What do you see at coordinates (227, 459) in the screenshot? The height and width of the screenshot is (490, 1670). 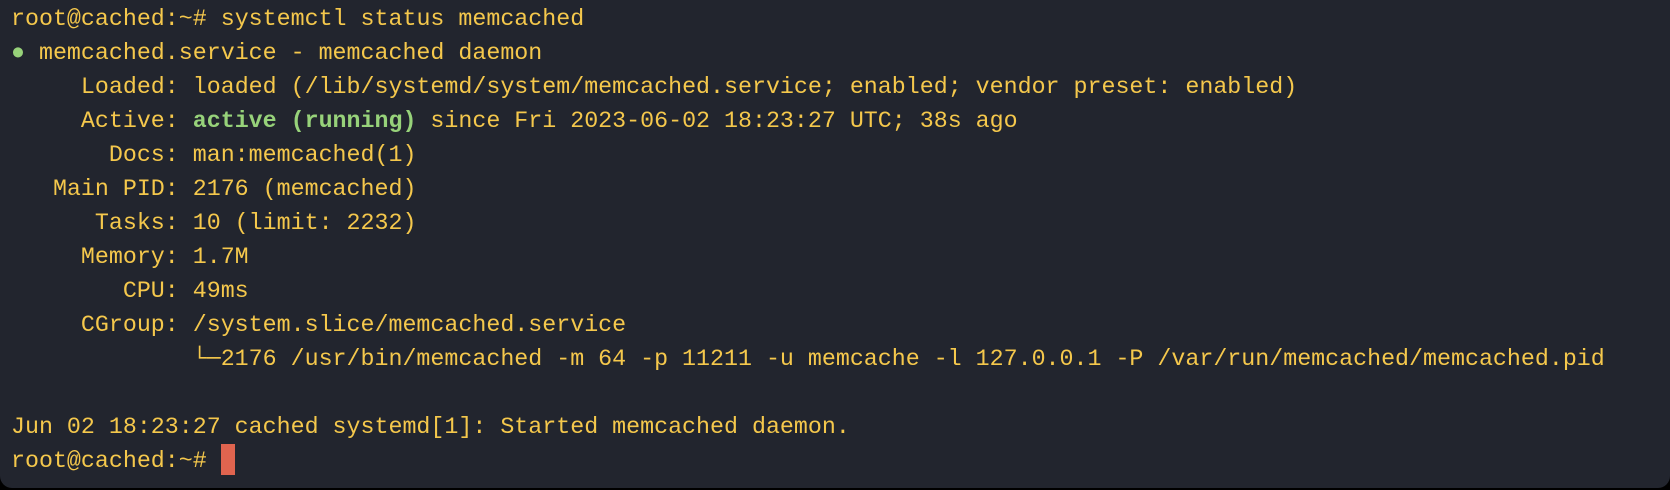 I see `cursor` at bounding box center [227, 459].